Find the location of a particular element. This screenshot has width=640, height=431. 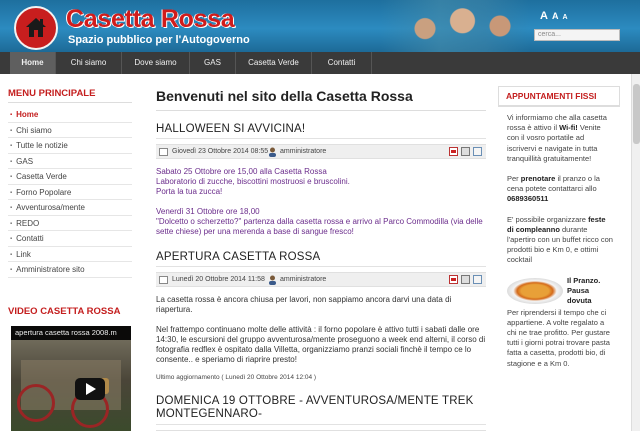

site-title: Casetta Rossa is located at coordinates (150, 19).